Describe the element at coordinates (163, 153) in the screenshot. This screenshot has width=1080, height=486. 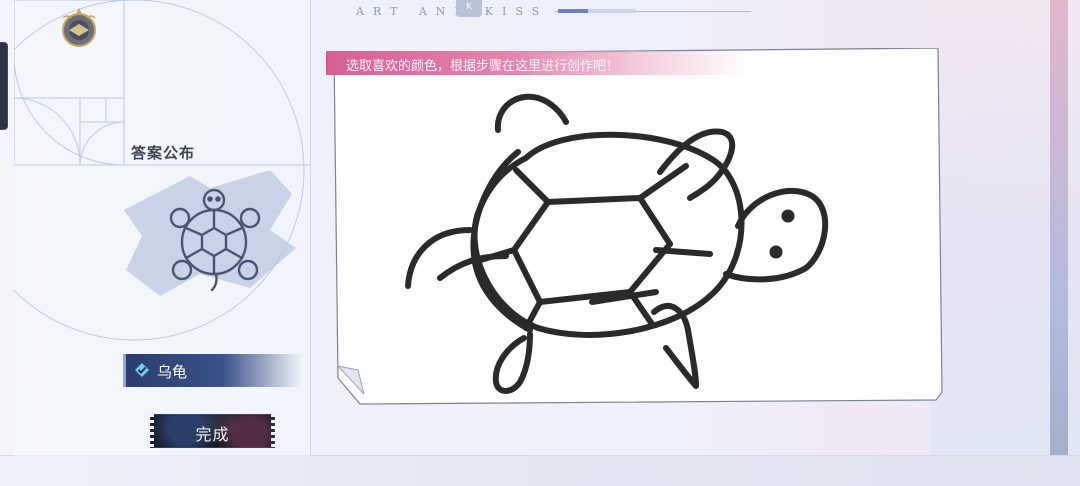
I see `answer-title: 答案公布` at that location.